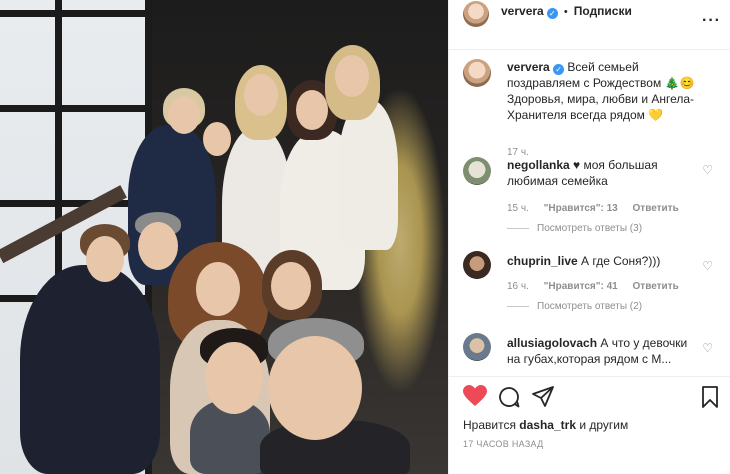 This screenshot has width=730, height=474. What do you see at coordinates (538, 165) in the screenshot?
I see `comment-username: negollanka` at bounding box center [538, 165].